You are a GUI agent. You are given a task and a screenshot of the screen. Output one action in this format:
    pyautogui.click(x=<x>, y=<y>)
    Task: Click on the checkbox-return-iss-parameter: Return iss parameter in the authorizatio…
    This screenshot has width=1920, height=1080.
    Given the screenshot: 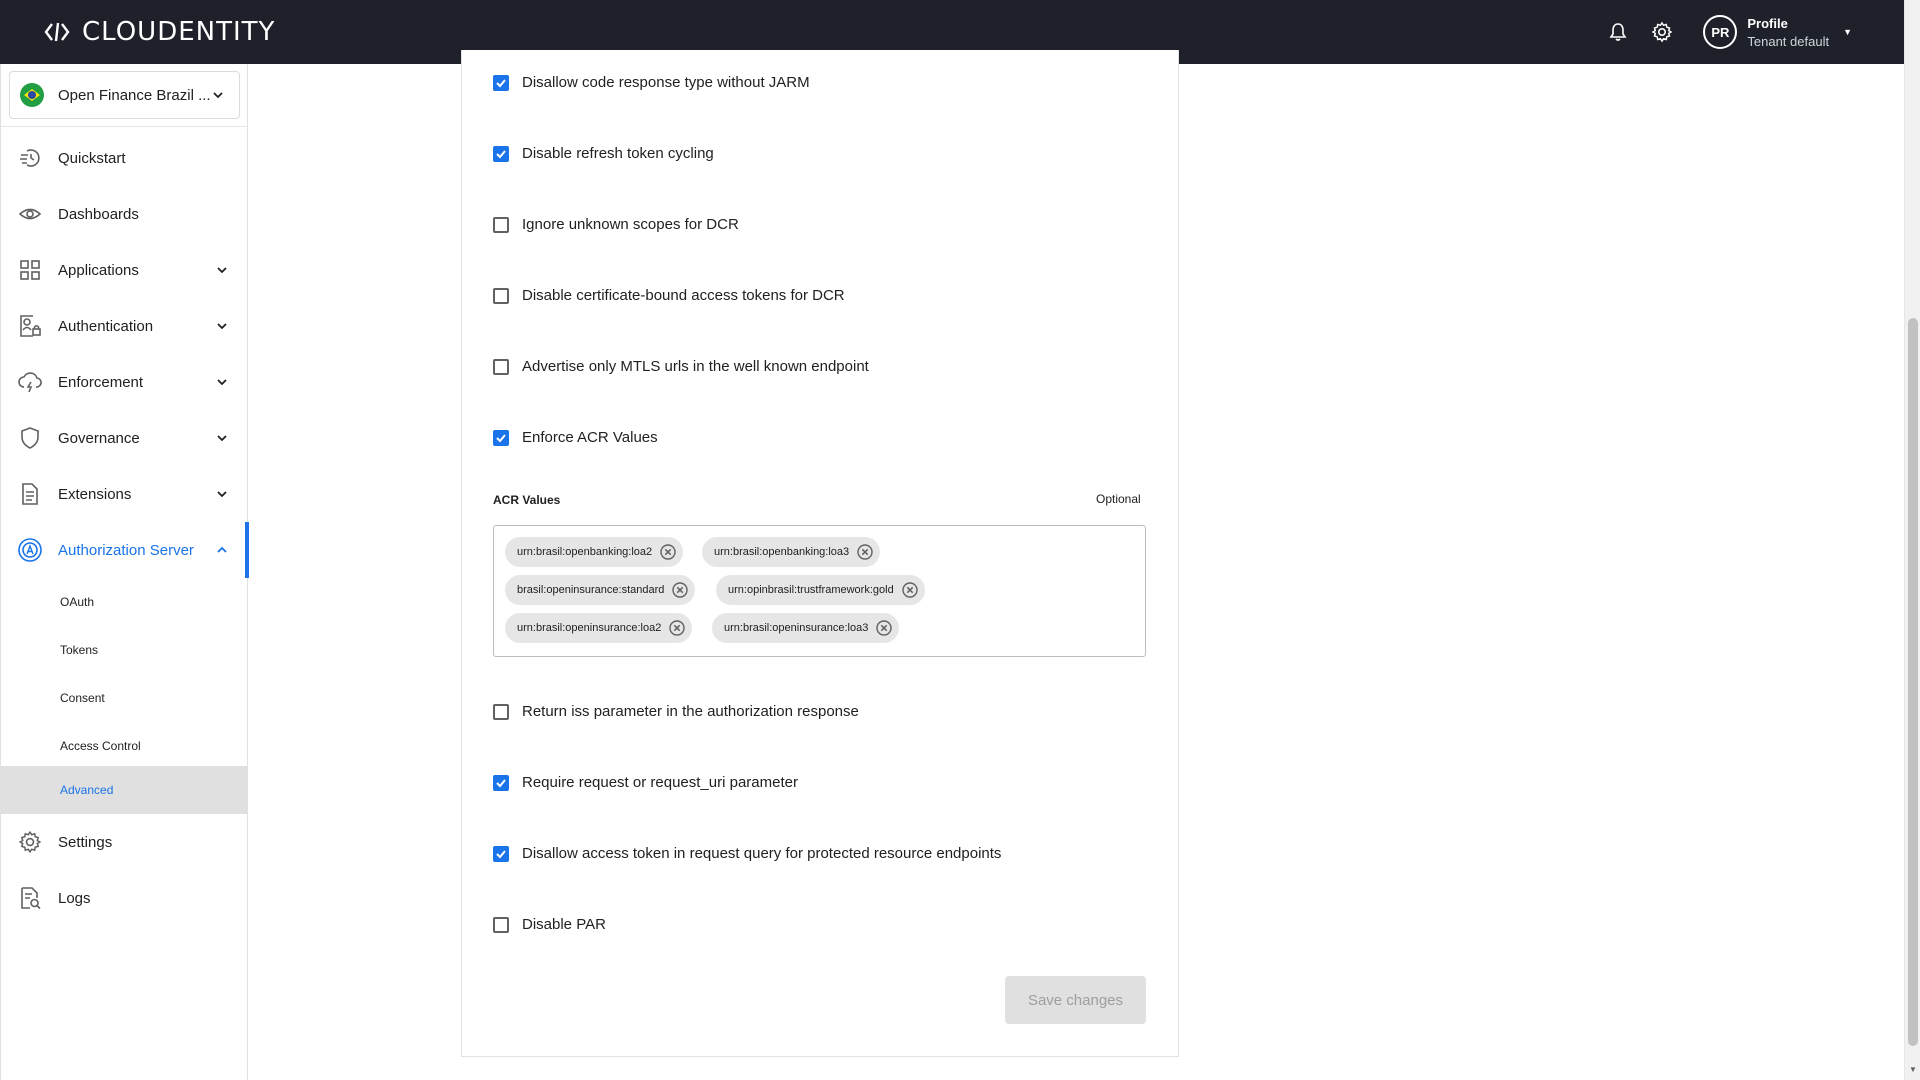 What is the action you would take?
    pyautogui.click(x=676, y=711)
    